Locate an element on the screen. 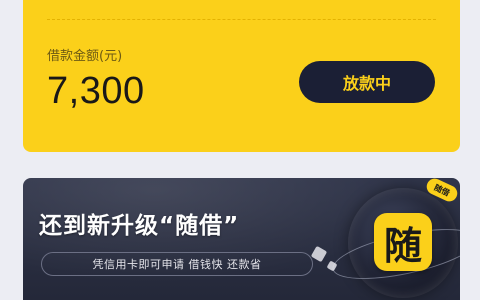 The image size is (480, 300). suijie-app-icon: 随 is located at coordinates (403, 242).